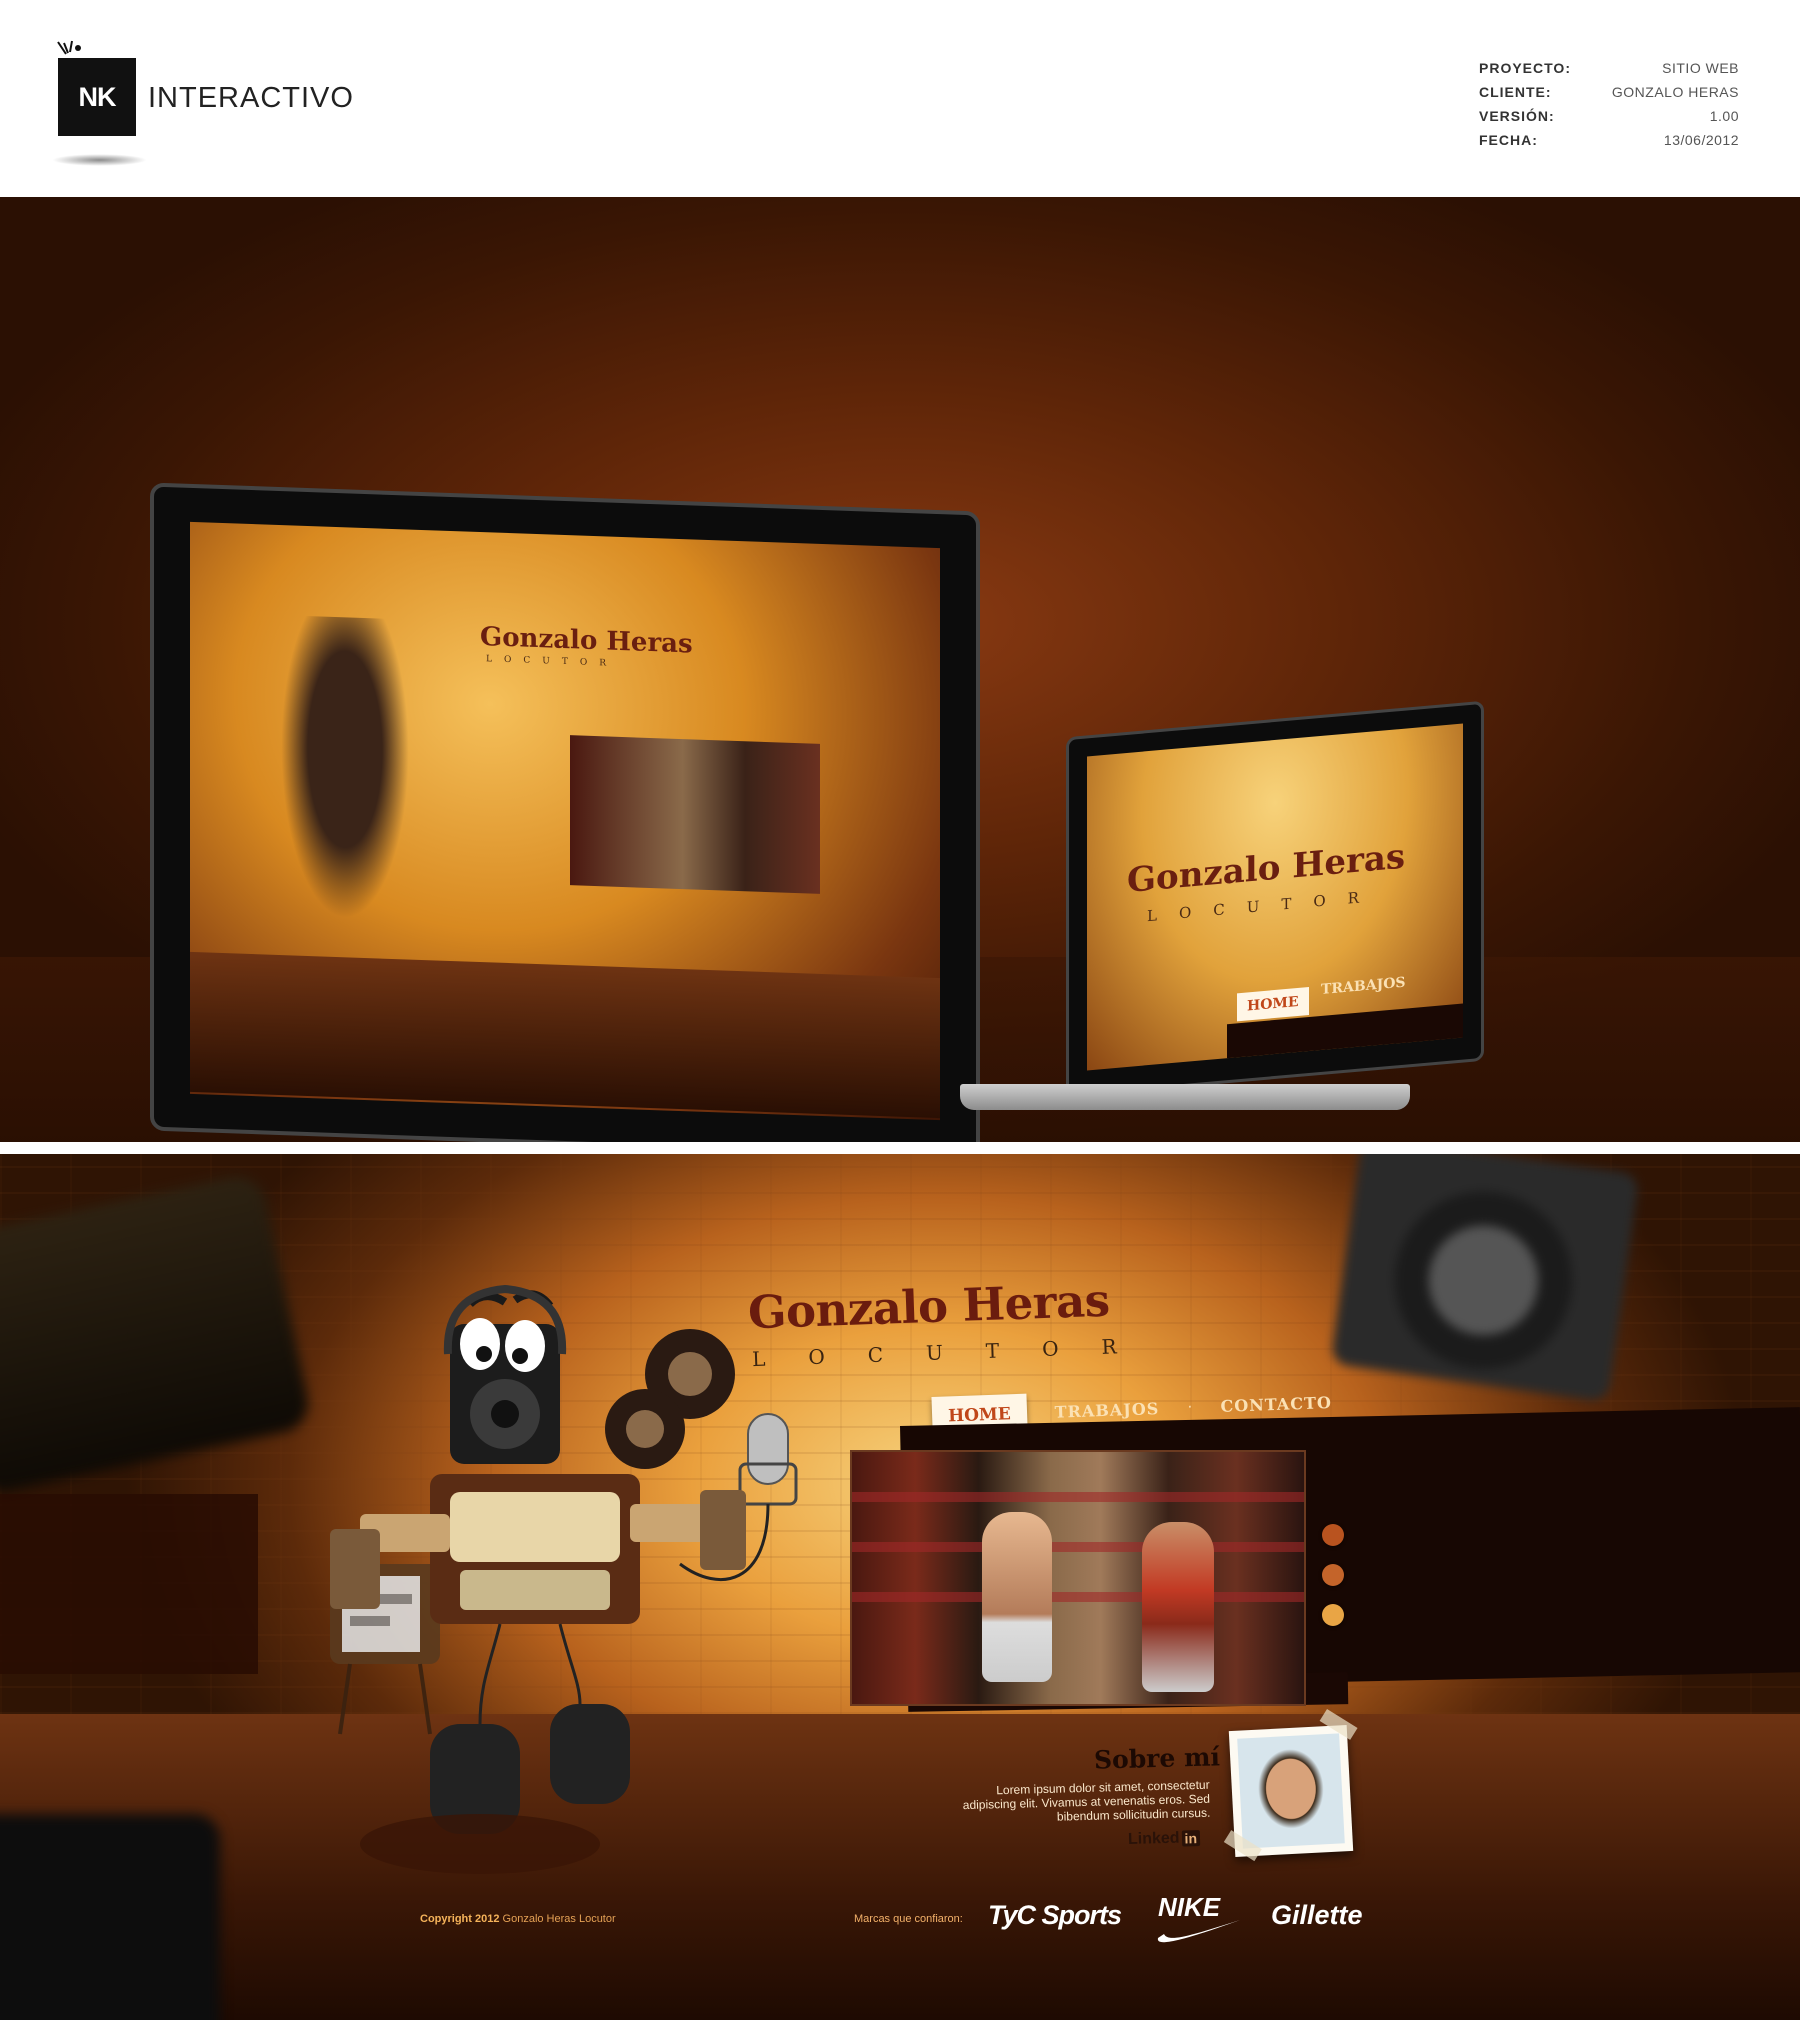 The image size is (1800, 2020). I want to click on nk-logo: NK, so click(97, 97).